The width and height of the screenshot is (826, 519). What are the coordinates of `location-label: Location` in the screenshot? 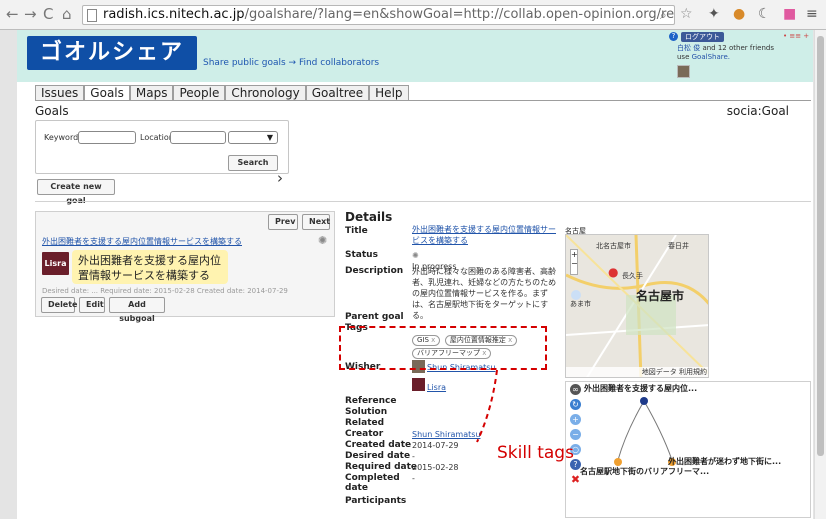 It's located at (157, 137).